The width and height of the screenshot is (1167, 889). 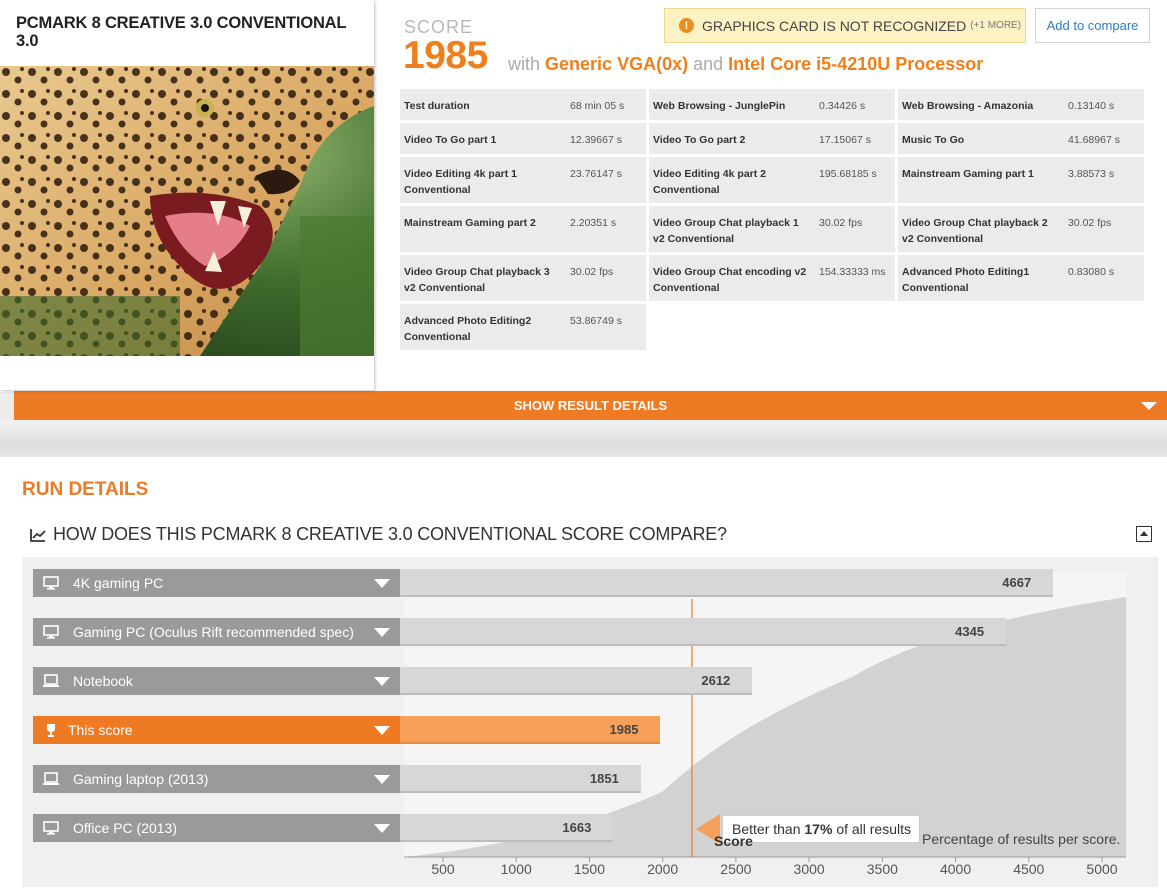 What do you see at coordinates (597, 106) in the screenshot?
I see `subscore-value: 68 min 05 s` at bounding box center [597, 106].